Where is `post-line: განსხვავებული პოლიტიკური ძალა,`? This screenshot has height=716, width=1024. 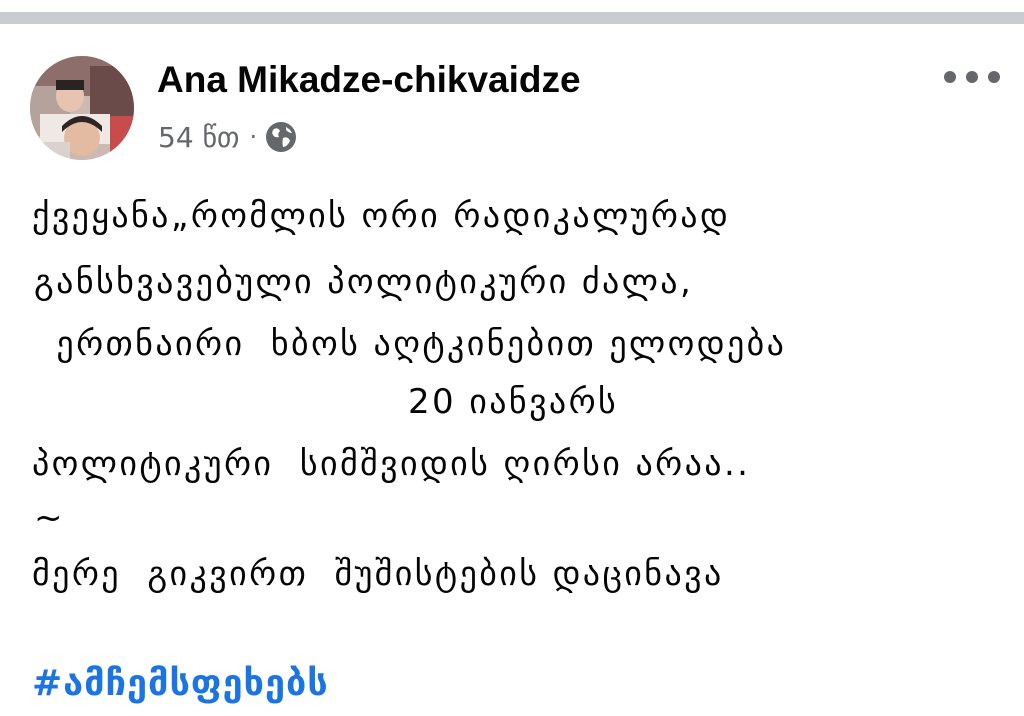 post-line: განსხვავებული პოლიტიკური ძალა, is located at coordinates (364, 282).